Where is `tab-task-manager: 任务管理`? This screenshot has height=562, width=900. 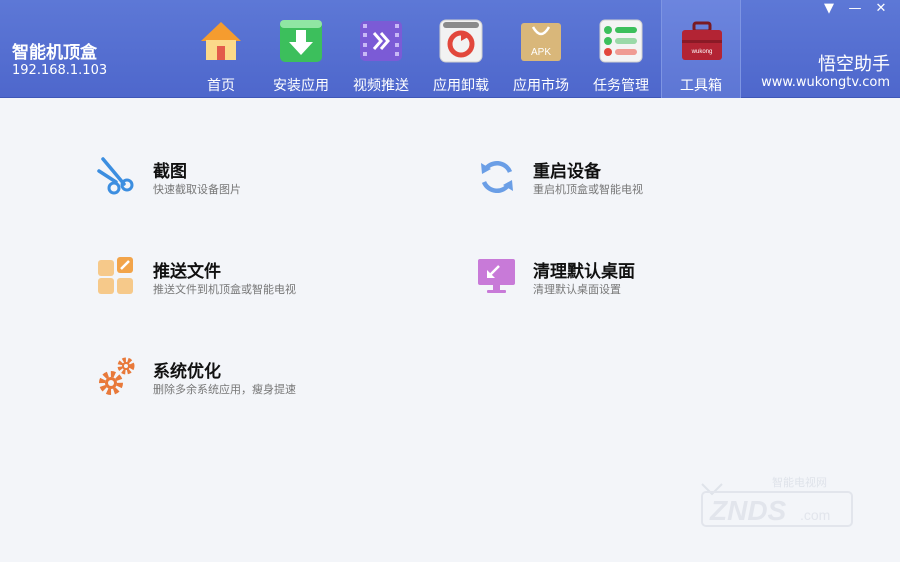
tab-task-manager: 任务管理 is located at coordinates (621, 49).